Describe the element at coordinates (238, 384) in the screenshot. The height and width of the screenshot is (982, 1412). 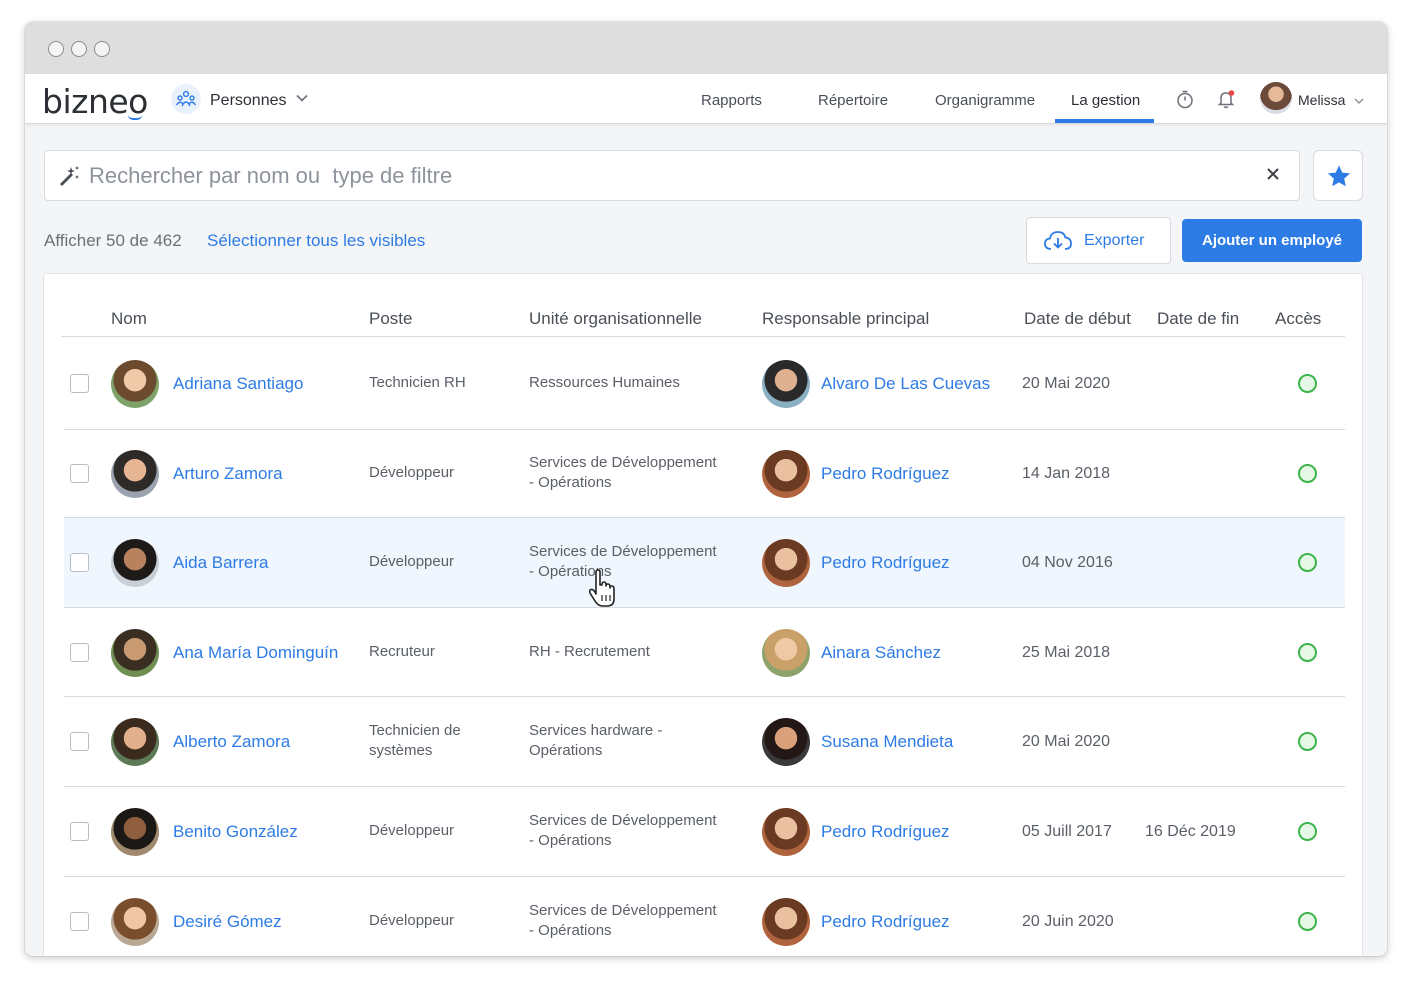
I see `employee-name-link: Adriana Santiago` at that location.